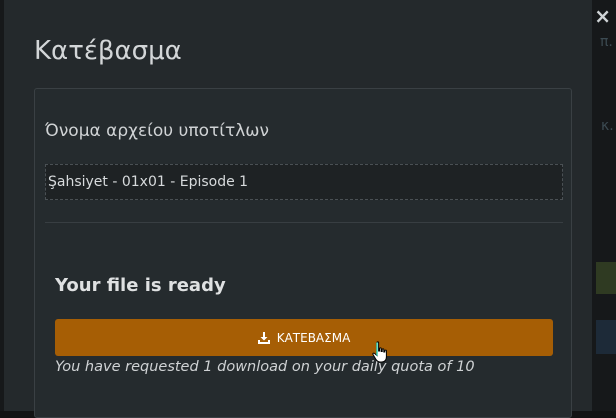  Describe the element at coordinates (379, 352) in the screenshot. I see `hand-cursor-icon` at that location.